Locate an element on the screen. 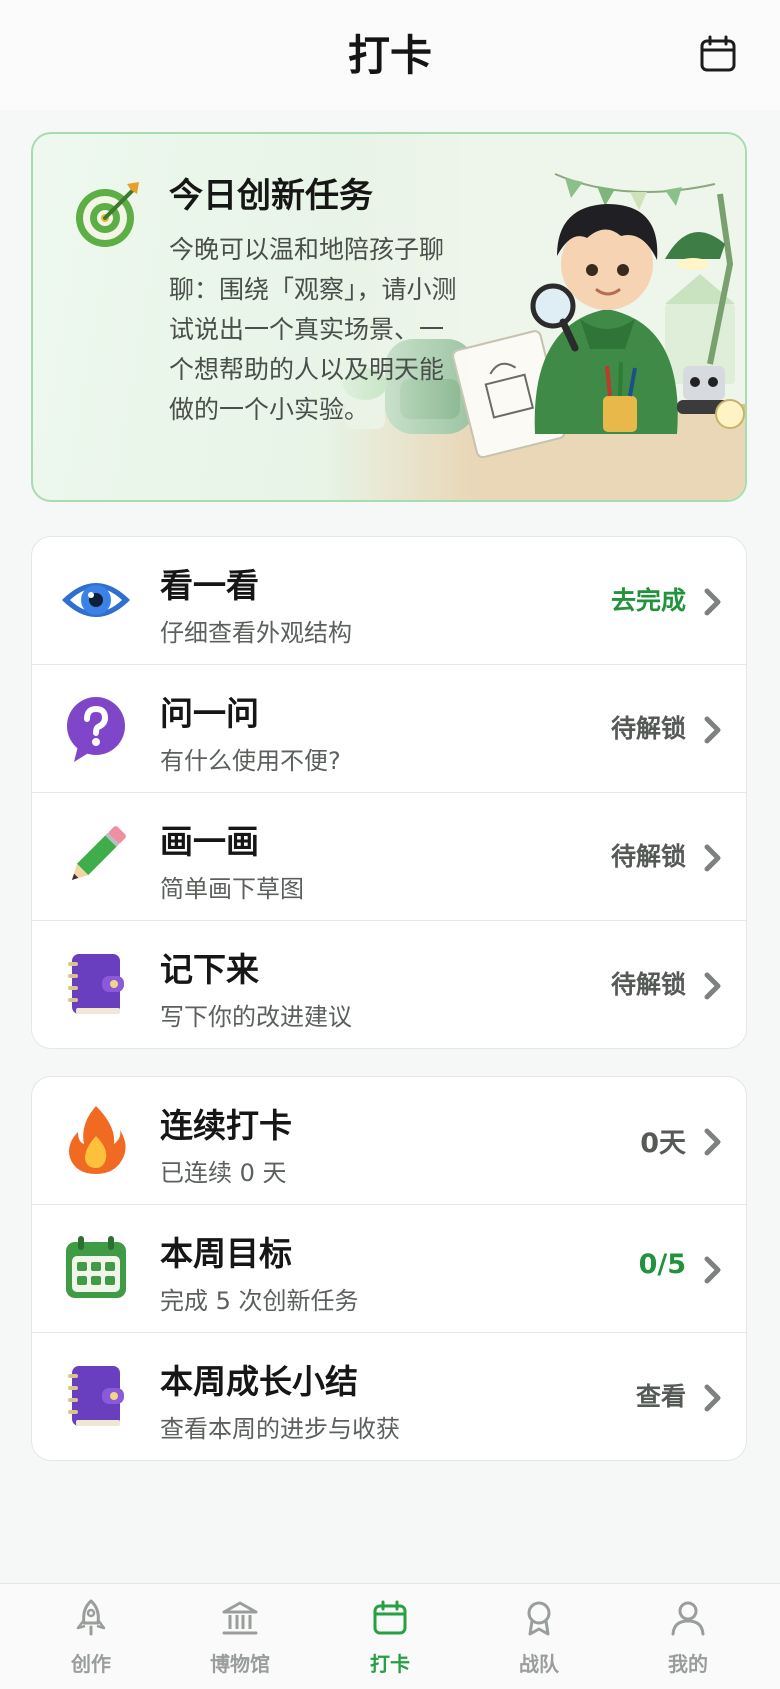  row-status: 查看 is located at coordinates (660, 1396).